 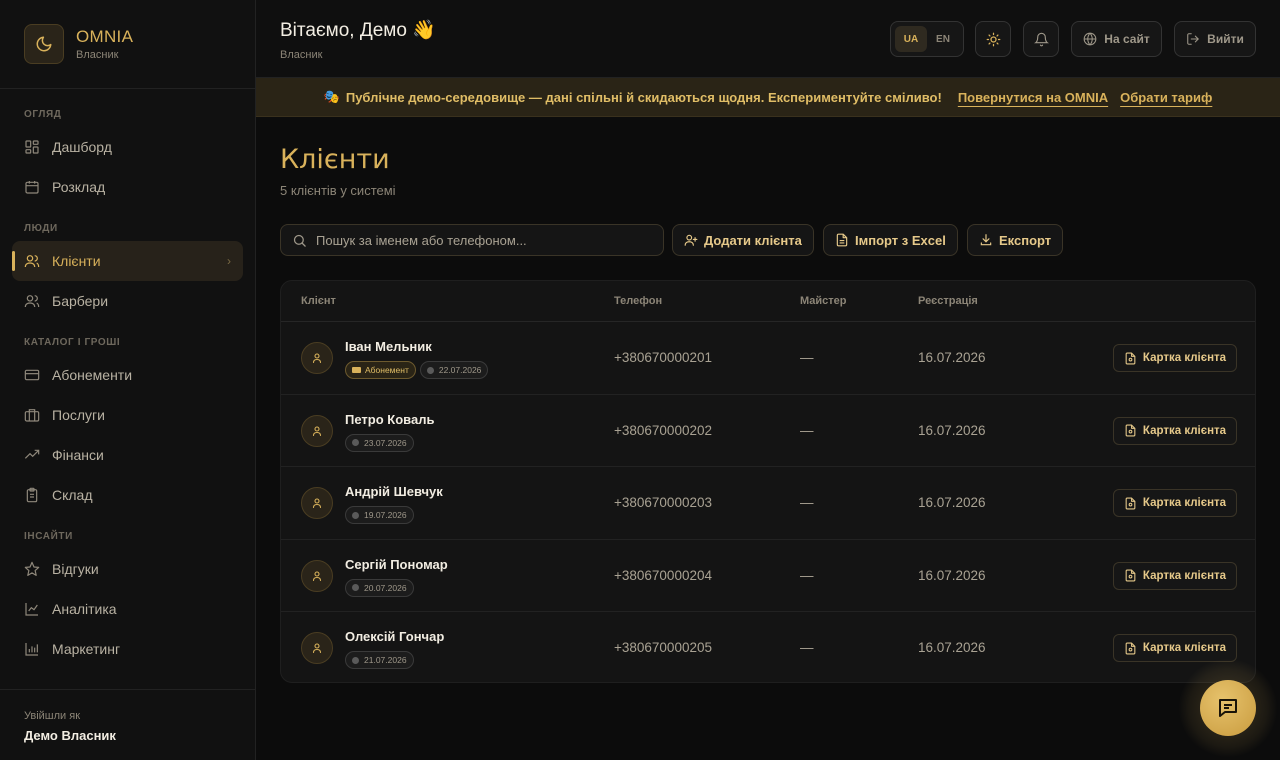 What do you see at coordinates (417, 370) in the screenshot?
I see `client-badges: Абонемент 22.07.2026` at bounding box center [417, 370].